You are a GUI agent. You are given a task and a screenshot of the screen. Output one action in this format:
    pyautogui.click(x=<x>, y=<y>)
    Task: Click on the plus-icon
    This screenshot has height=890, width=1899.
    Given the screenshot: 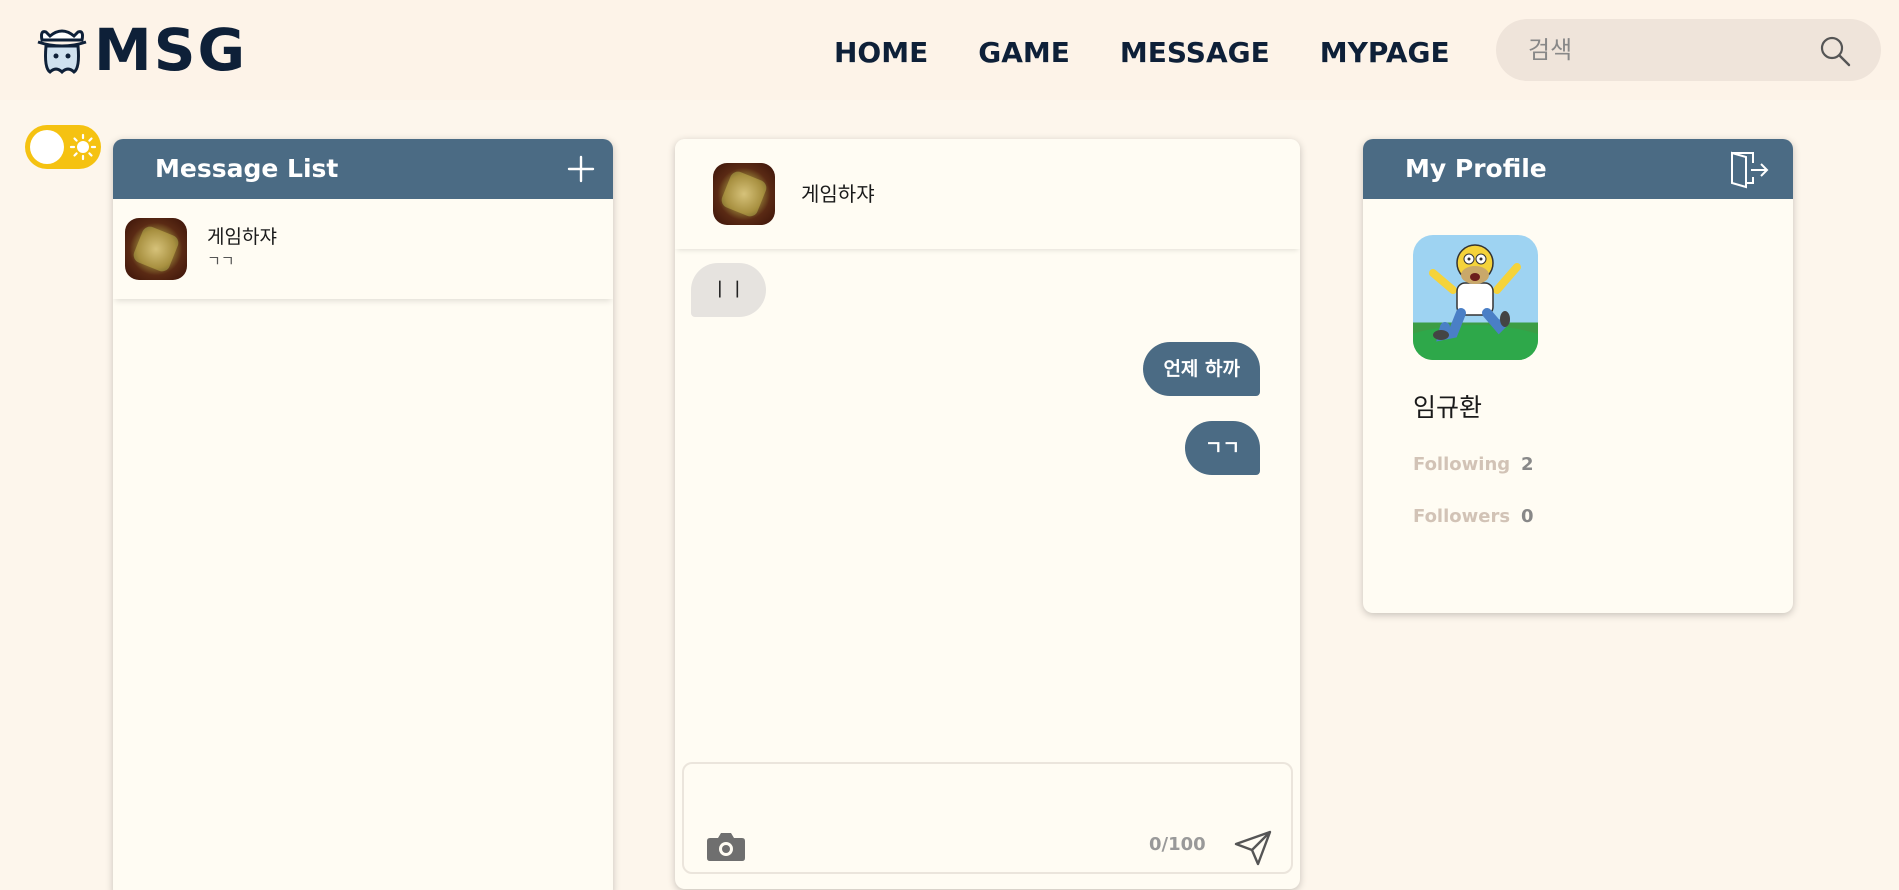 What is the action you would take?
    pyautogui.click(x=581, y=169)
    